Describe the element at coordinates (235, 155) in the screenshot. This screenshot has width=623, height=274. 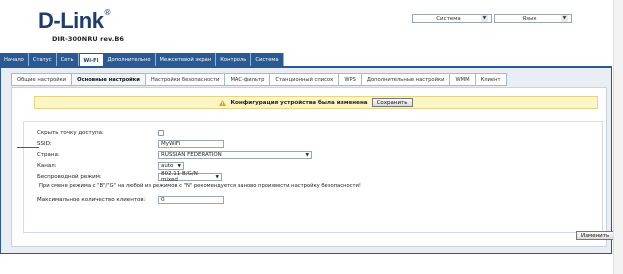
I see `country-select: RUSSIAN FEDERATION ▼` at that location.